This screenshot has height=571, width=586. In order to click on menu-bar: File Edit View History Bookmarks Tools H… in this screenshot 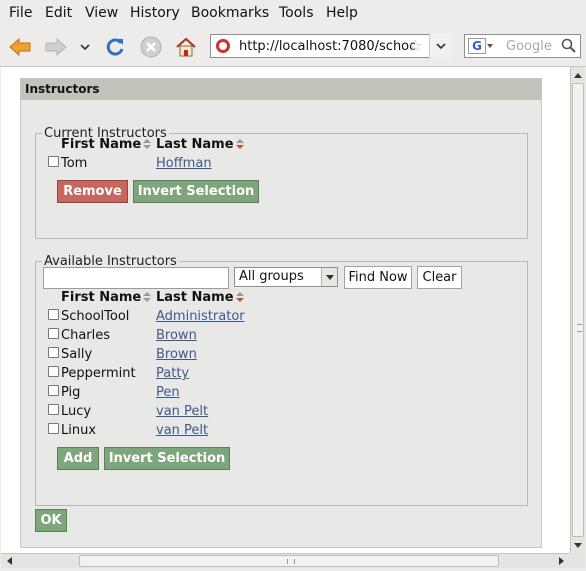, I will do `click(293, 13)`.